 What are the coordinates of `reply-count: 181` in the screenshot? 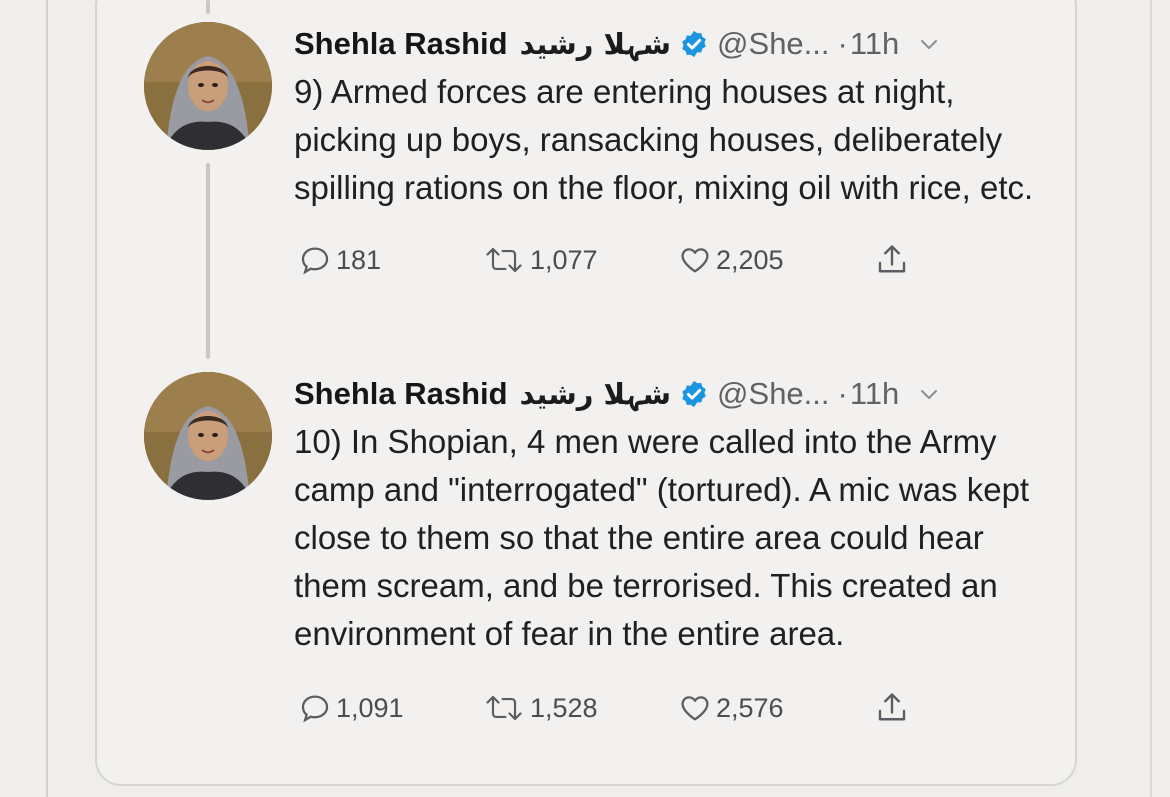 It's located at (359, 259).